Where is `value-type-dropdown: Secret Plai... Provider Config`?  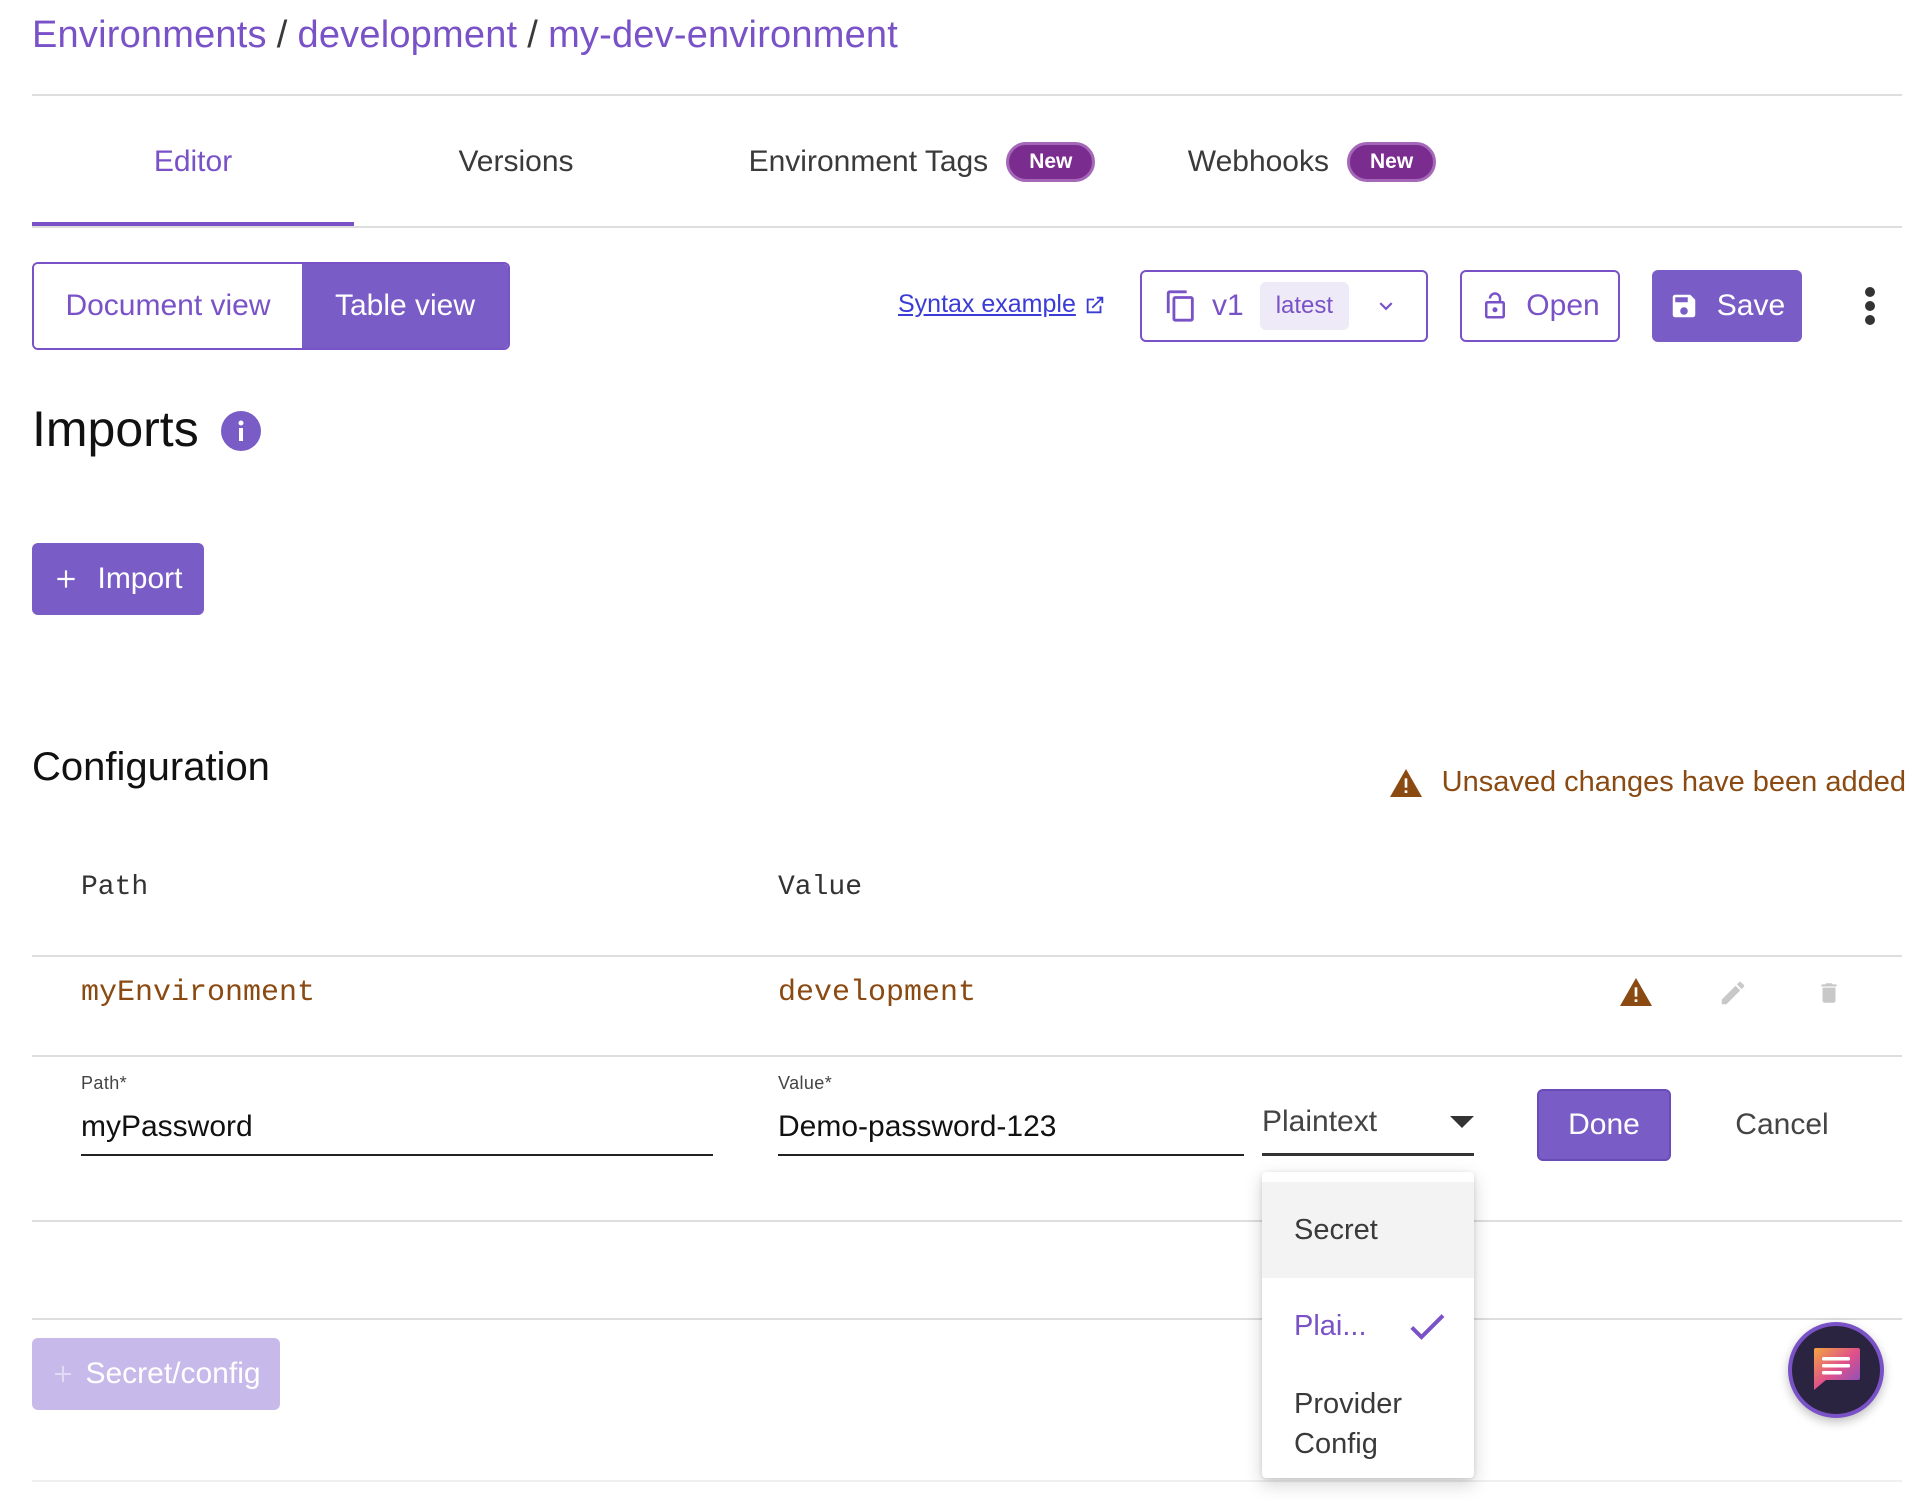
value-type-dropdown: Secret Plai... Provider Config is located at coordinates (1368, 1325).